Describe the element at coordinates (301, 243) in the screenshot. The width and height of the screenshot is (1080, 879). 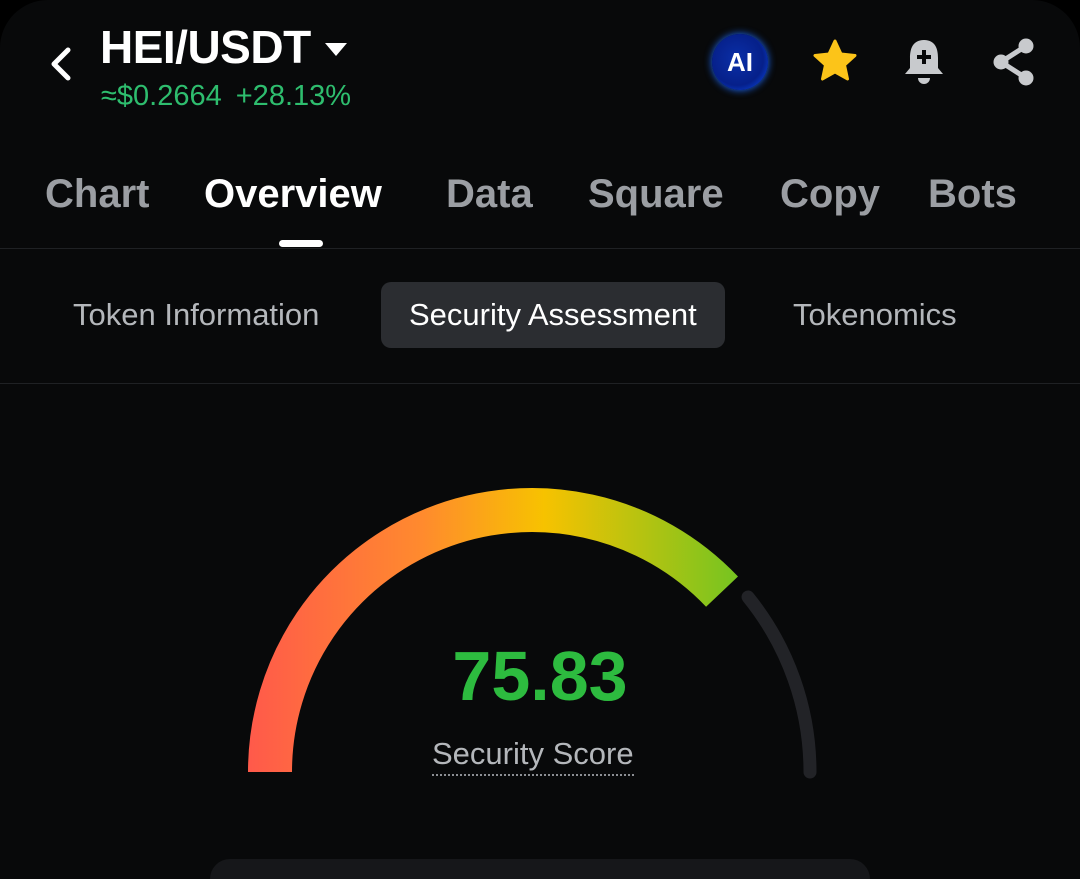
I see `active-tab-indicator` at that location.